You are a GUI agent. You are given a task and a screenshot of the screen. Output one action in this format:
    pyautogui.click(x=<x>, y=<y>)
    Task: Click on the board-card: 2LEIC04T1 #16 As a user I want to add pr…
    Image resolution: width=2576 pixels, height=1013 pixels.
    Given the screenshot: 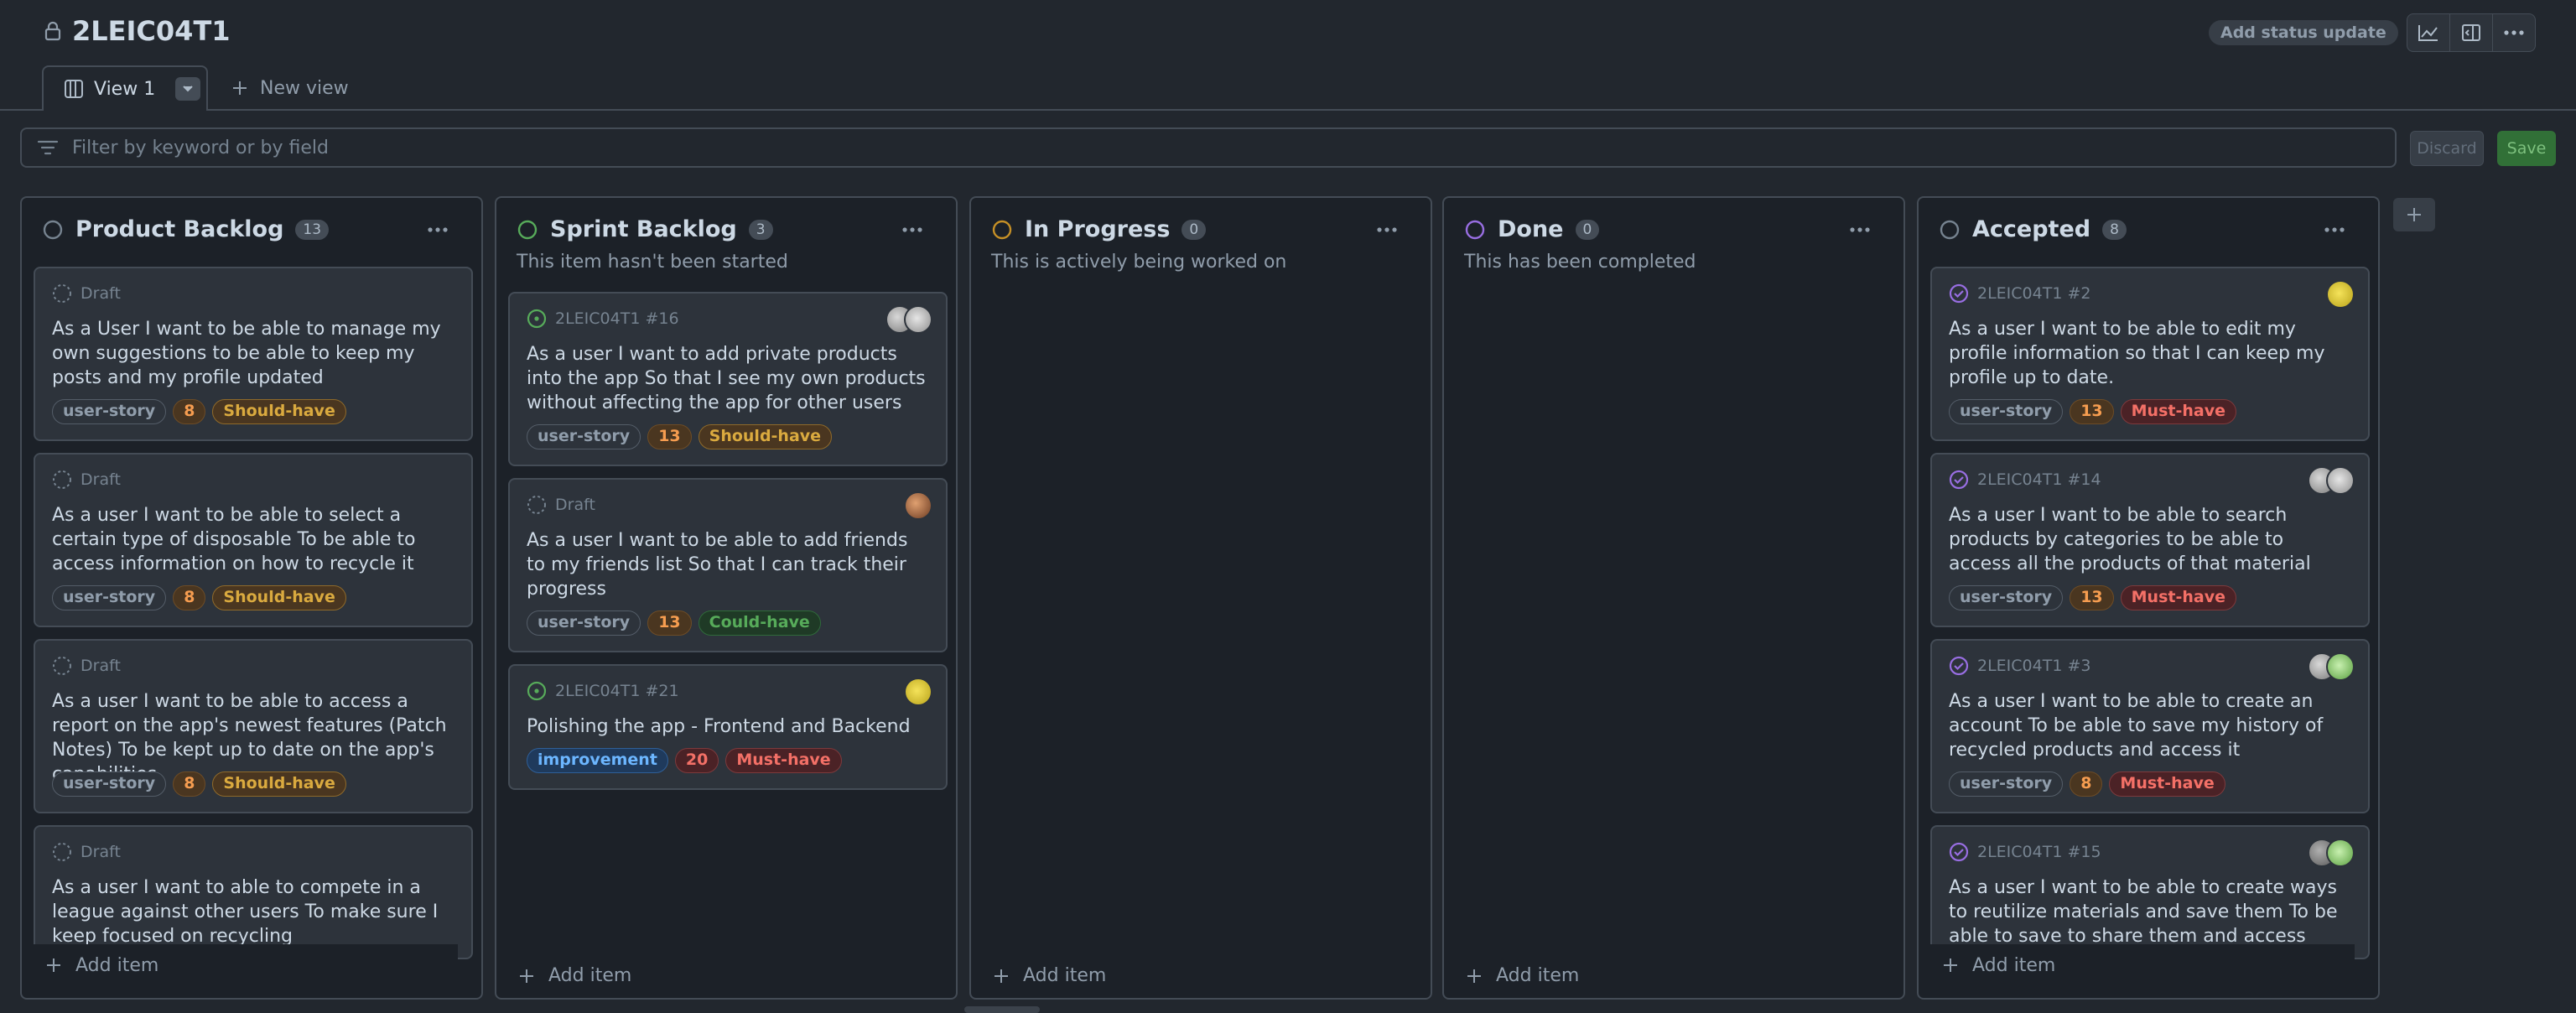 What is the action you would take?
    pyautogui.click(x=728, y=379)
    